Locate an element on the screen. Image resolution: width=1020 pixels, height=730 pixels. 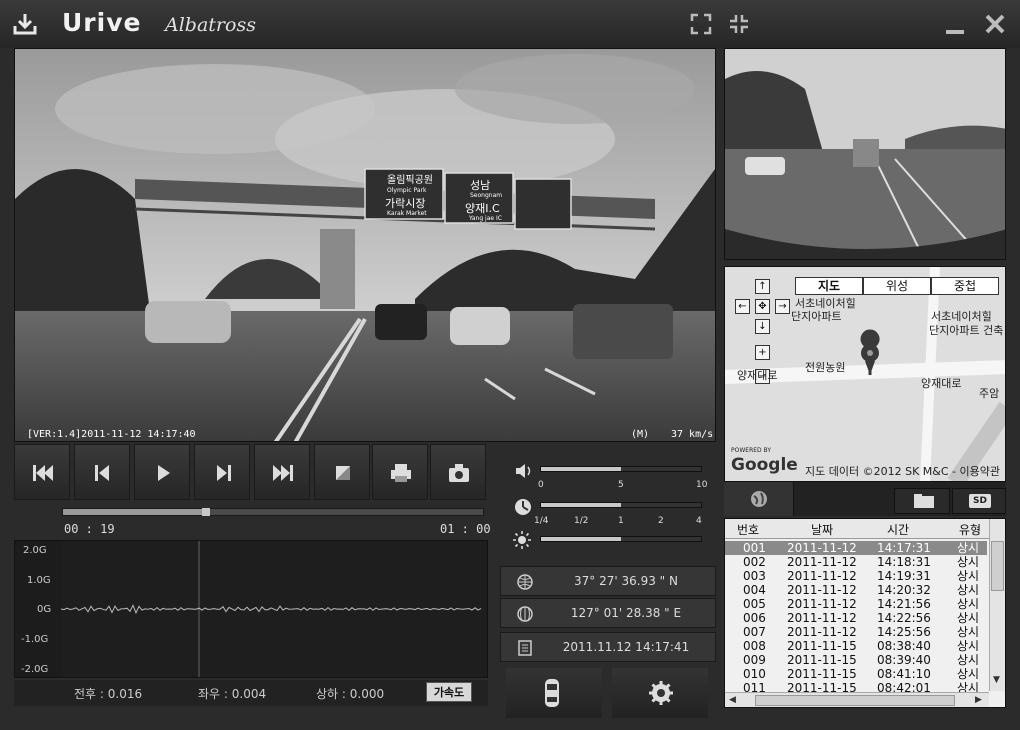
panel-tab-strip: SD is located at coordinates (865, 499).